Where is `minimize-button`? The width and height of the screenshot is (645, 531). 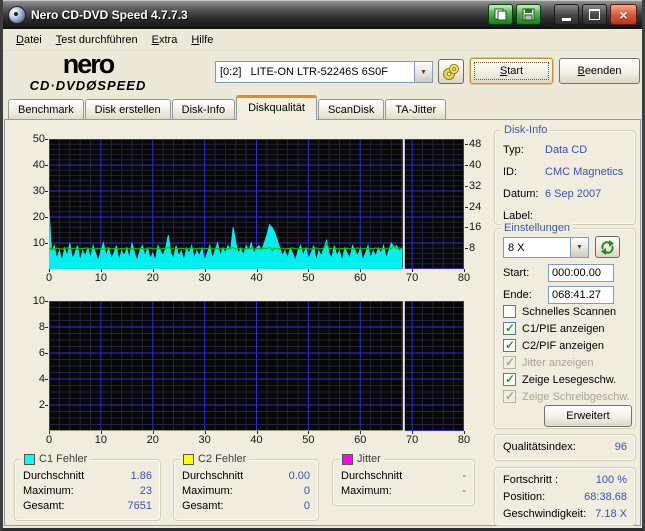 minimize-button is located at coordinates (566, 14).